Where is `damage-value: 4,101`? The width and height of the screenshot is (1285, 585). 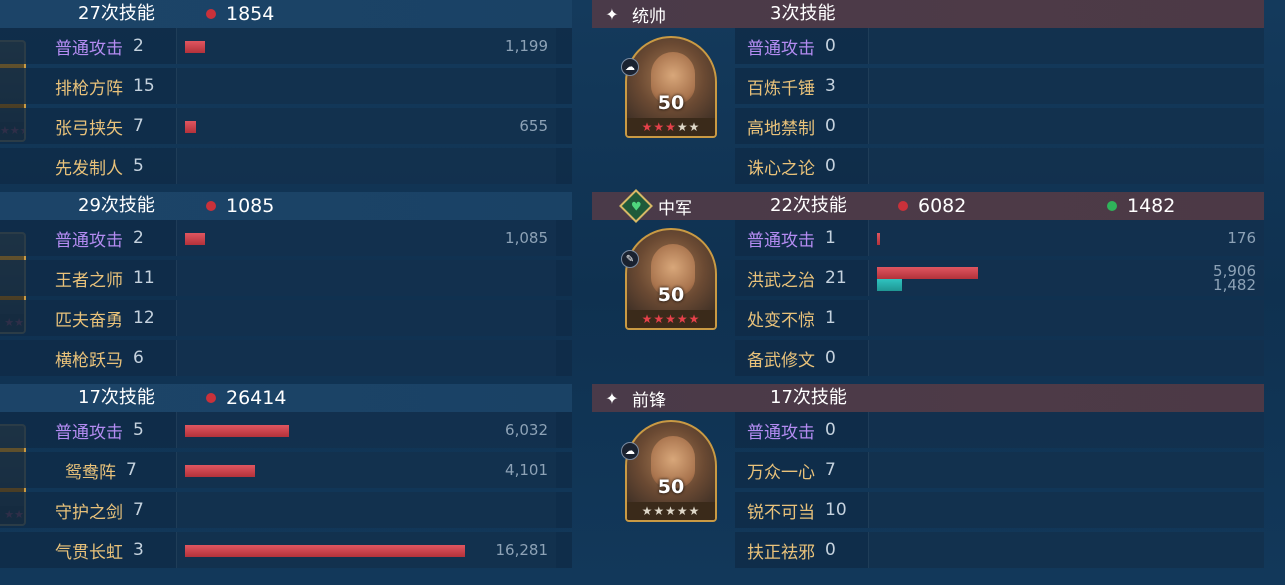
damage-value: 4,101 is located at coordinates (526, 470).